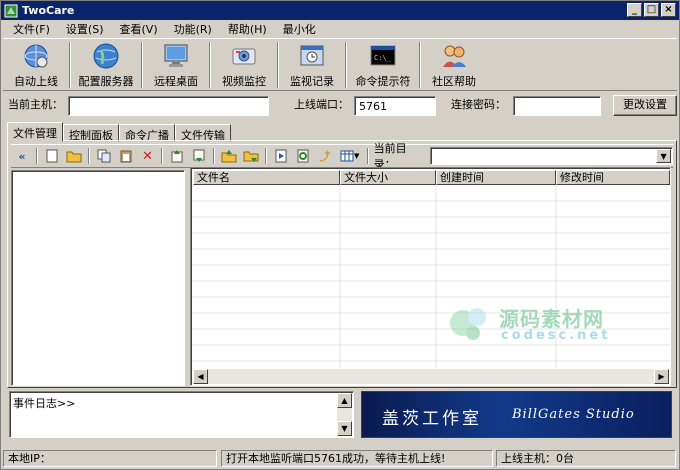 The image size is (680, 470). I want to click on remote-desktop-button: 远程桌面, so click(176, 64).